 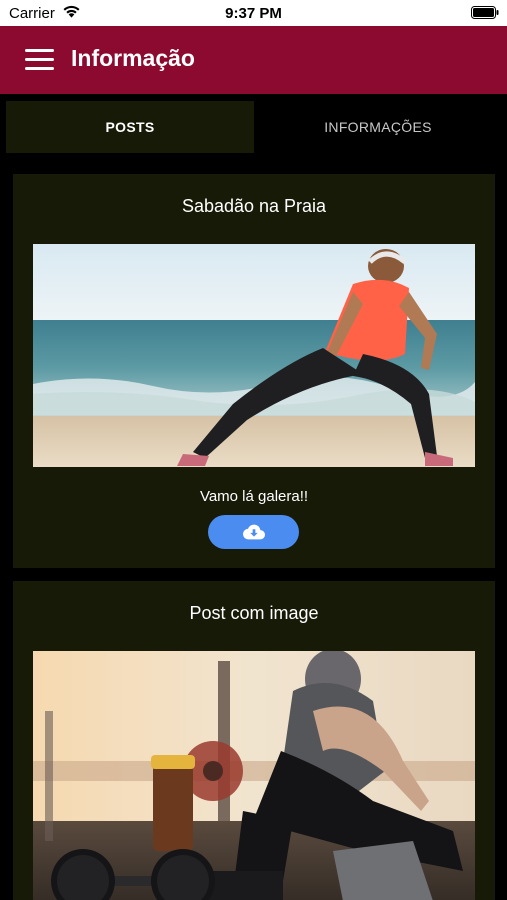 I want to click on tab-informacoes: INFORMAÇÕES, so click(x=378, y=127).